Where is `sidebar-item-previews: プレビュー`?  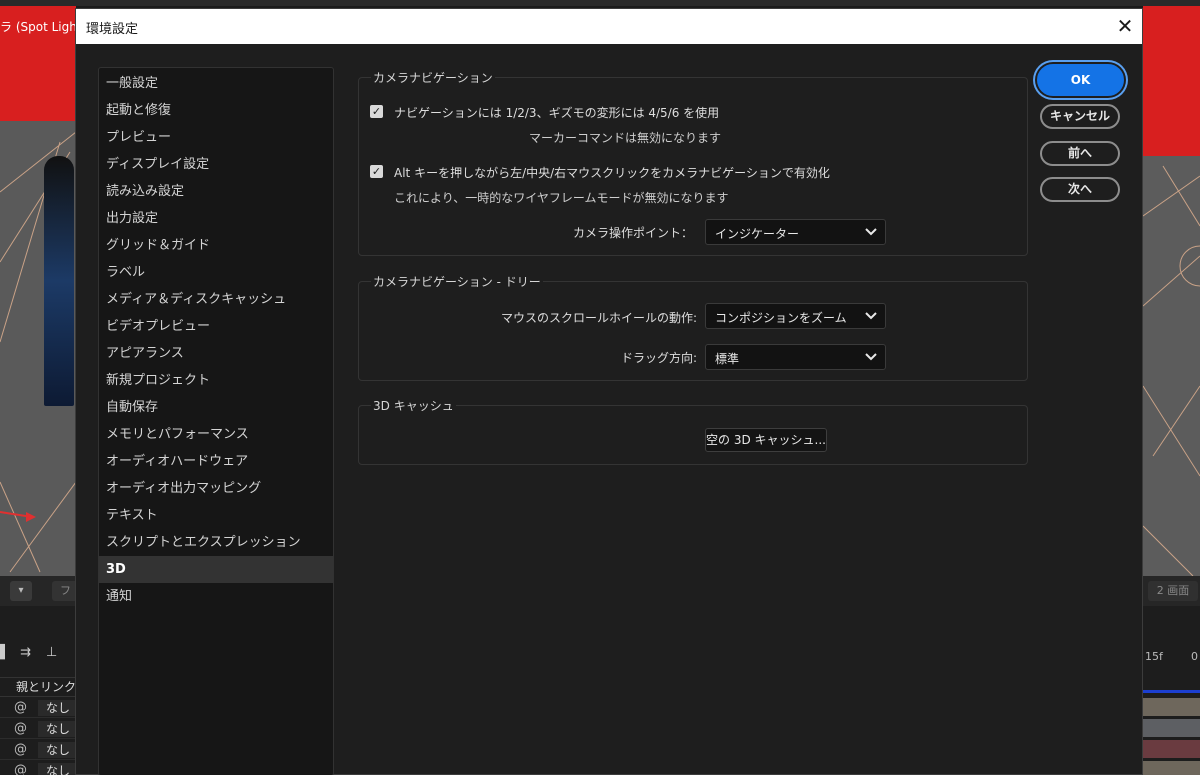
sidebar-item-previews: プレビュー is located at coordinates (216, 137).